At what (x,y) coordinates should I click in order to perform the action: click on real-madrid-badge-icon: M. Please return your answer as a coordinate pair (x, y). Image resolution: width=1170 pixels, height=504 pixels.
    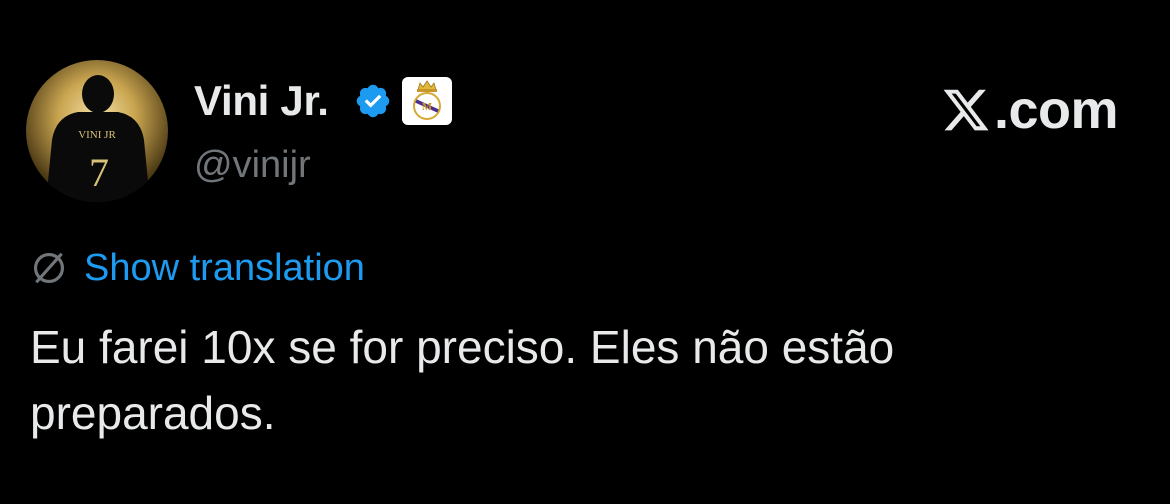
    Looking at the image, I should click on (427, 101).